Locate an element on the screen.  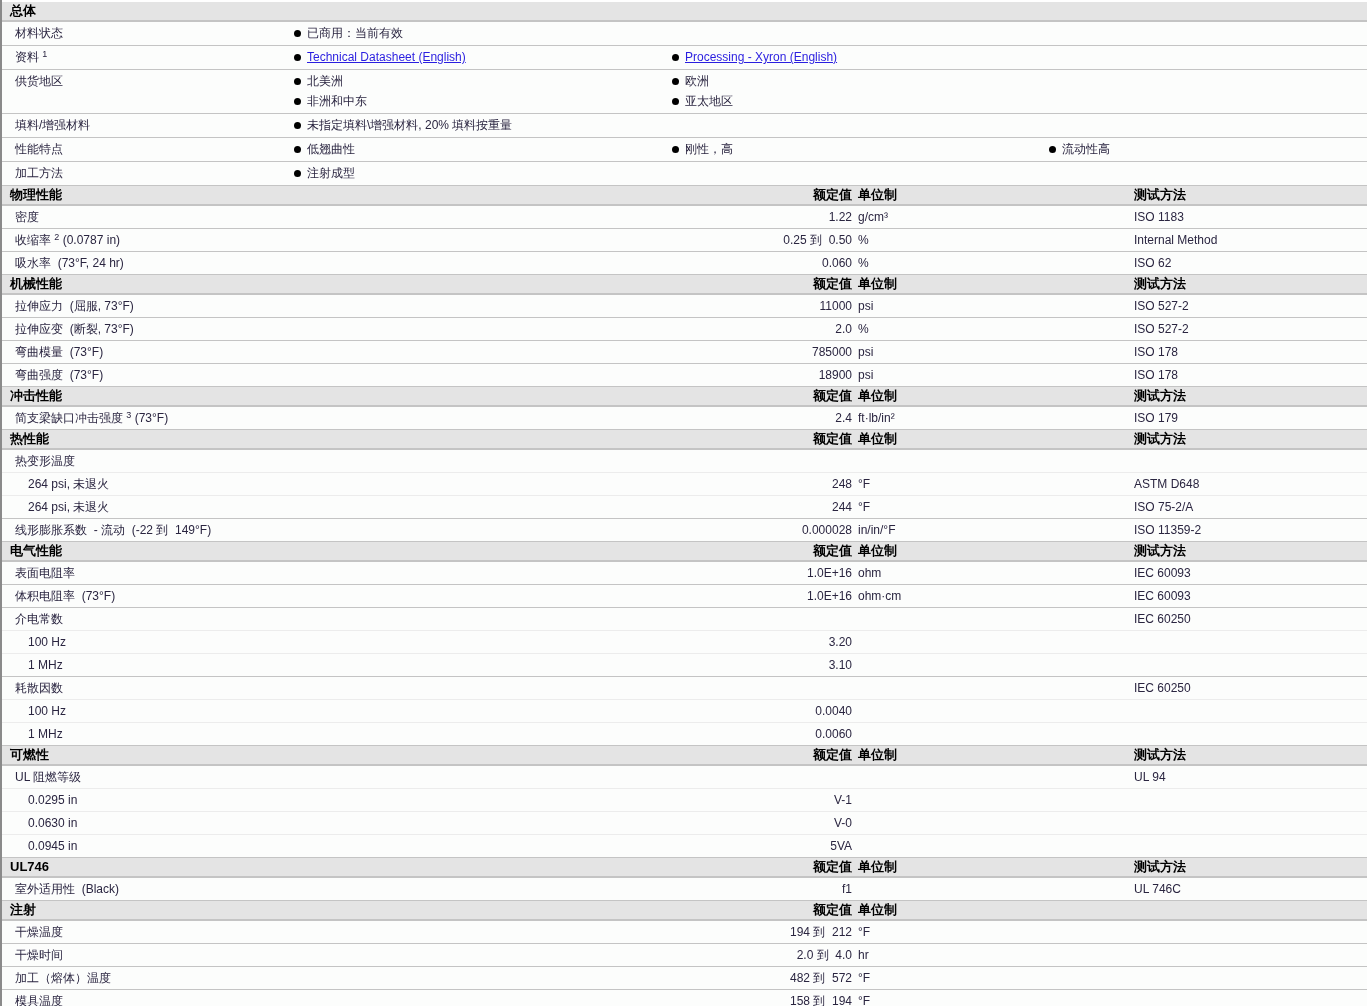
property-value: 低翘曲性 is located at coordinates (331, 149).